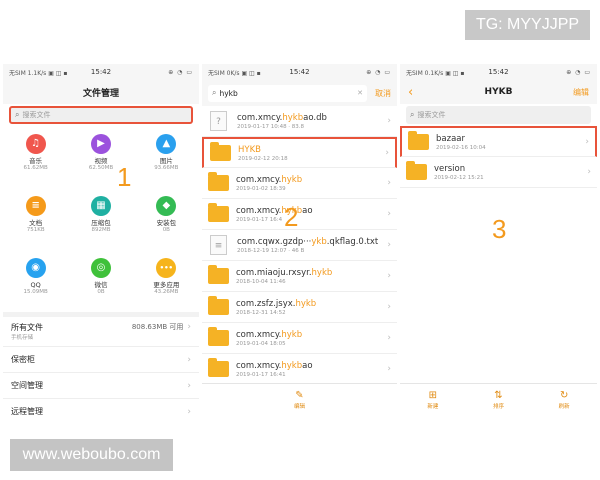 Image resolution: width=600 pixels, height=480 pixels. I want to click on category-size: 61.62MB, so click(35, 168).